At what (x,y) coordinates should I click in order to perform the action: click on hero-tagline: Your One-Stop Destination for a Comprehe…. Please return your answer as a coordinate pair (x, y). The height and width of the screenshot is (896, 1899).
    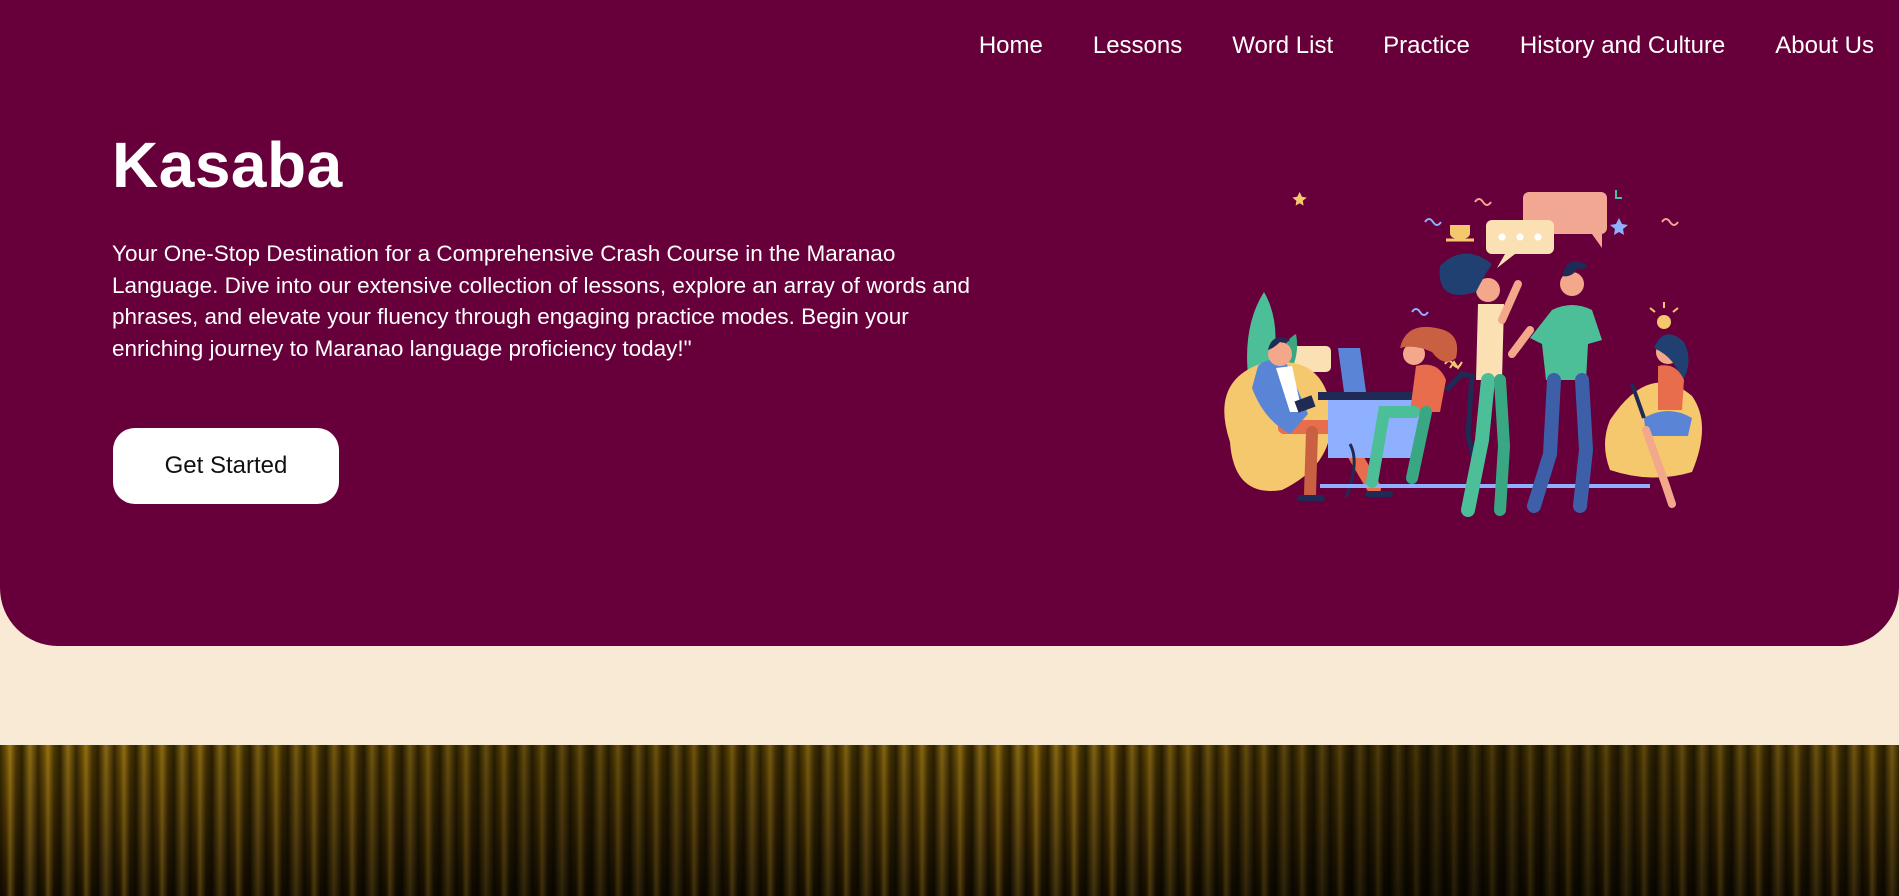
    Looking at the image, I should click on (541, 301).